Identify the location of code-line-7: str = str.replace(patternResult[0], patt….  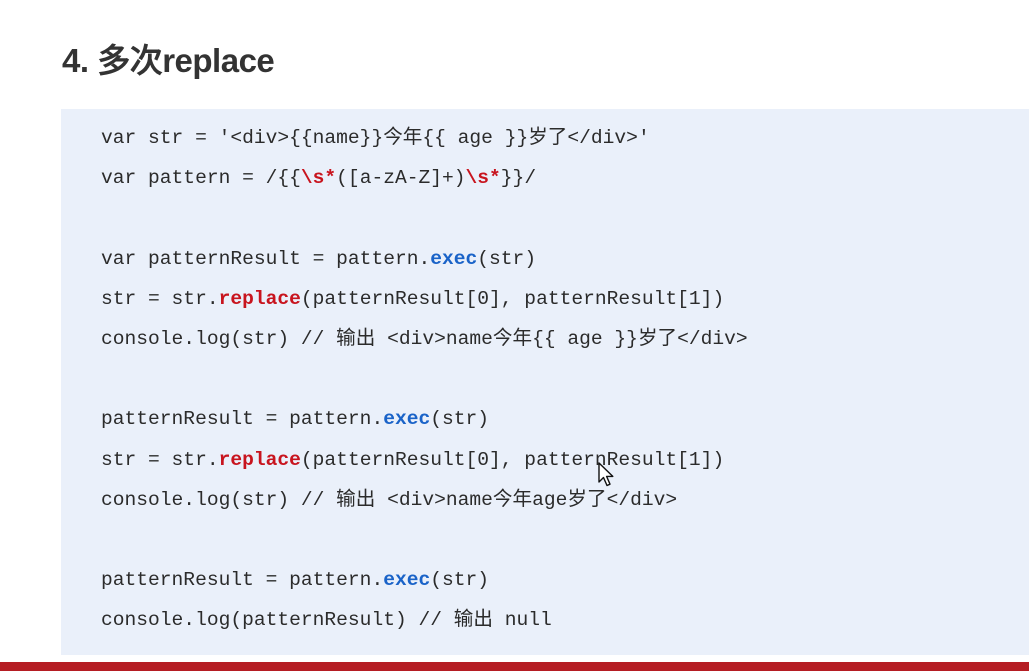
(412, 460).